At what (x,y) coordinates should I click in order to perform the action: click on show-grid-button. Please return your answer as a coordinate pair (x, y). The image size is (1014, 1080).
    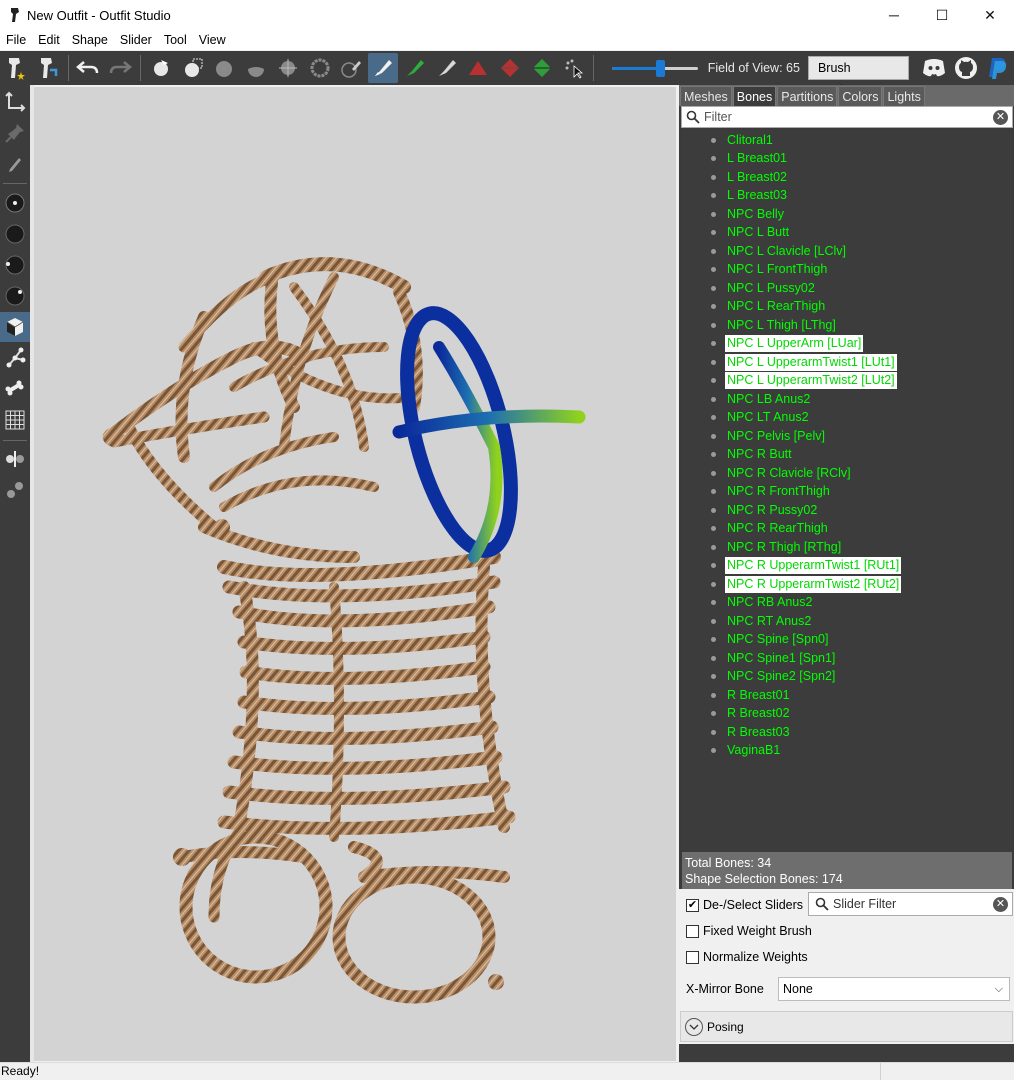
    Looking at the image, I should click on (15, 420).